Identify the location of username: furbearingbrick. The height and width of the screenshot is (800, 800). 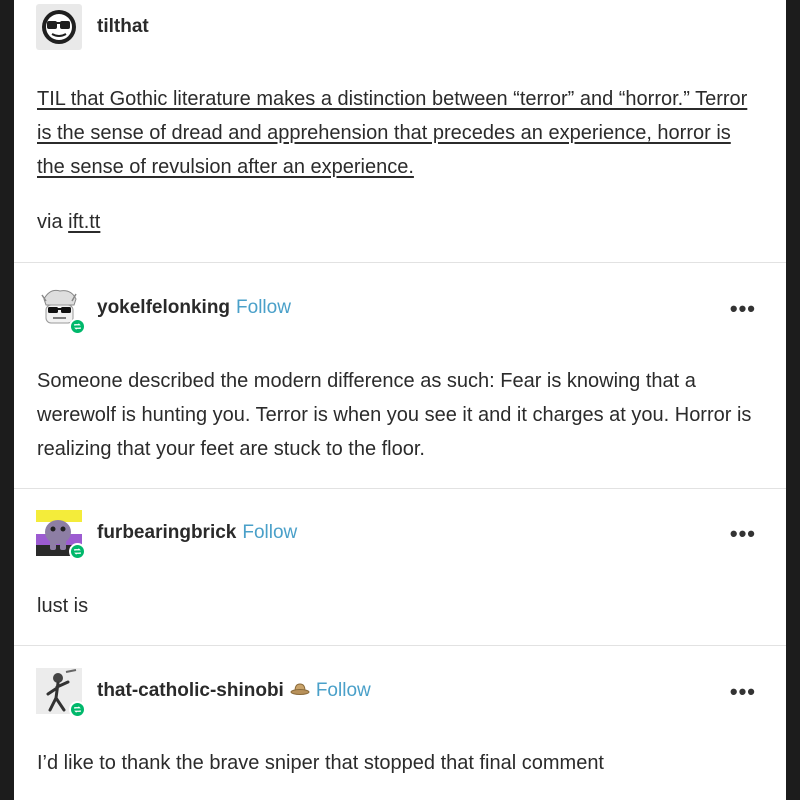
(166, 533).